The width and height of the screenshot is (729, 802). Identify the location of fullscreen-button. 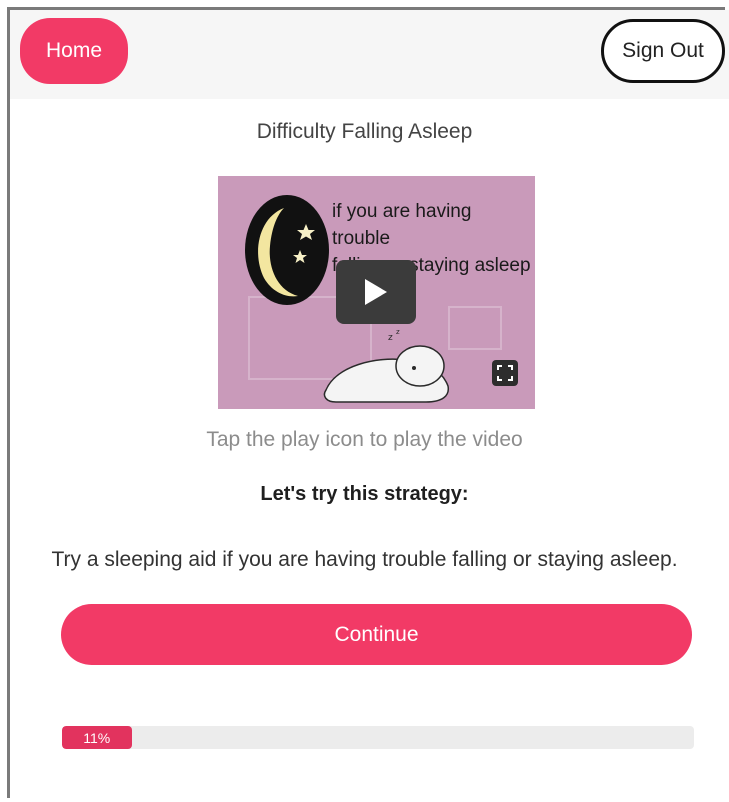
(505, 373).